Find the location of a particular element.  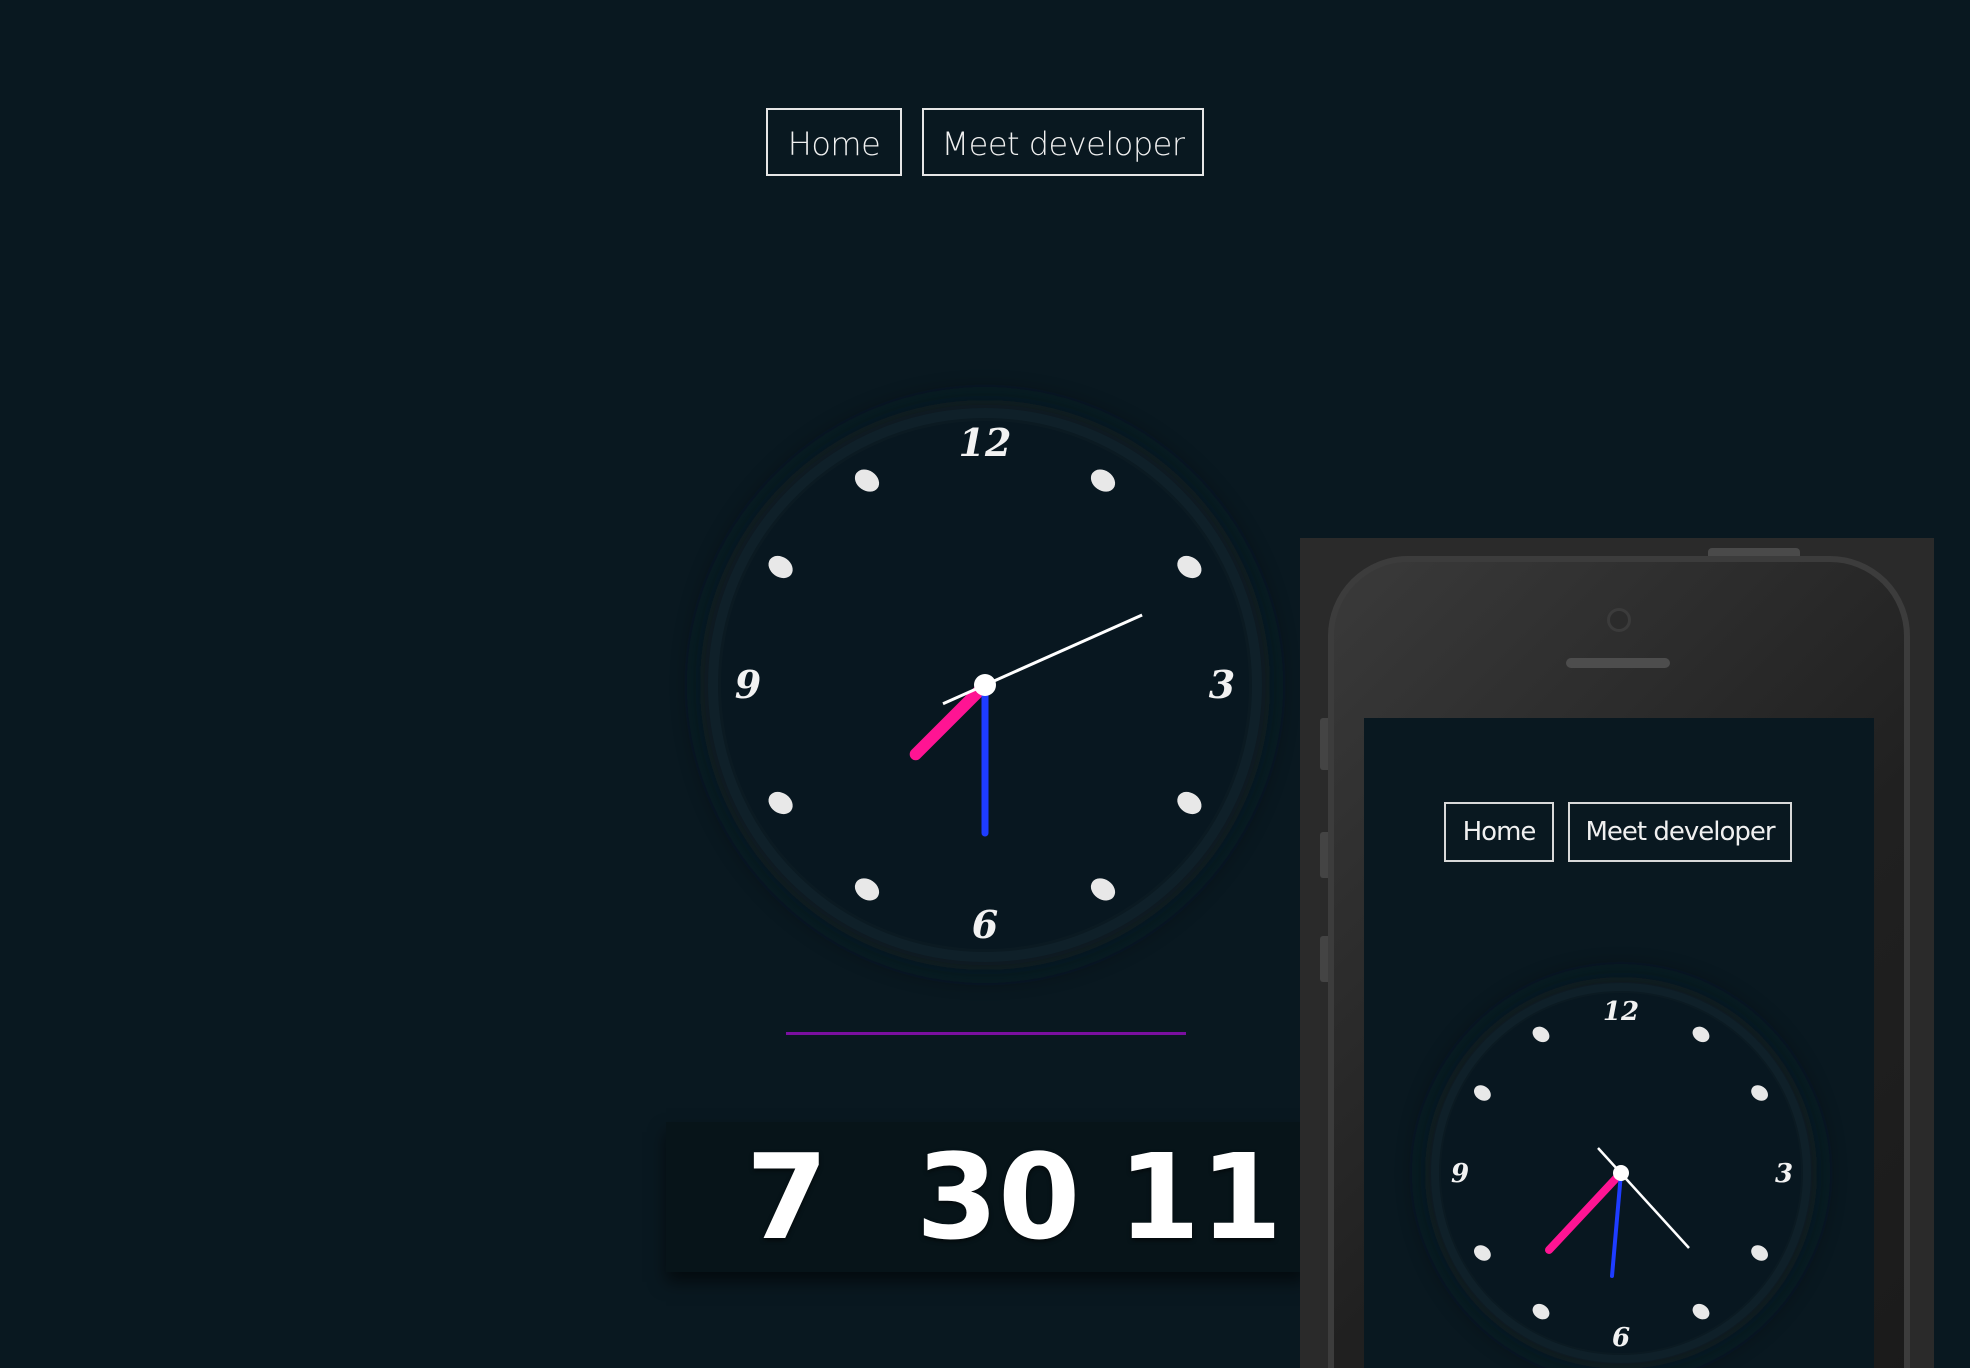

clock-center-pin is located at coordinates (985, 685).